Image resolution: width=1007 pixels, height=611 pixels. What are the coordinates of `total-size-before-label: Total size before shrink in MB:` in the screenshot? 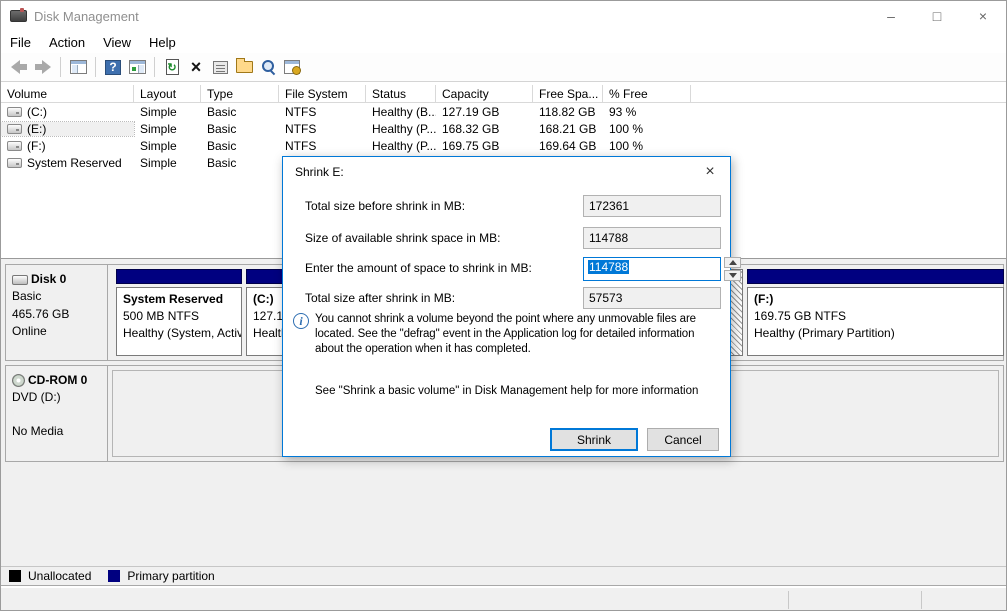 It's located at (385, 206).